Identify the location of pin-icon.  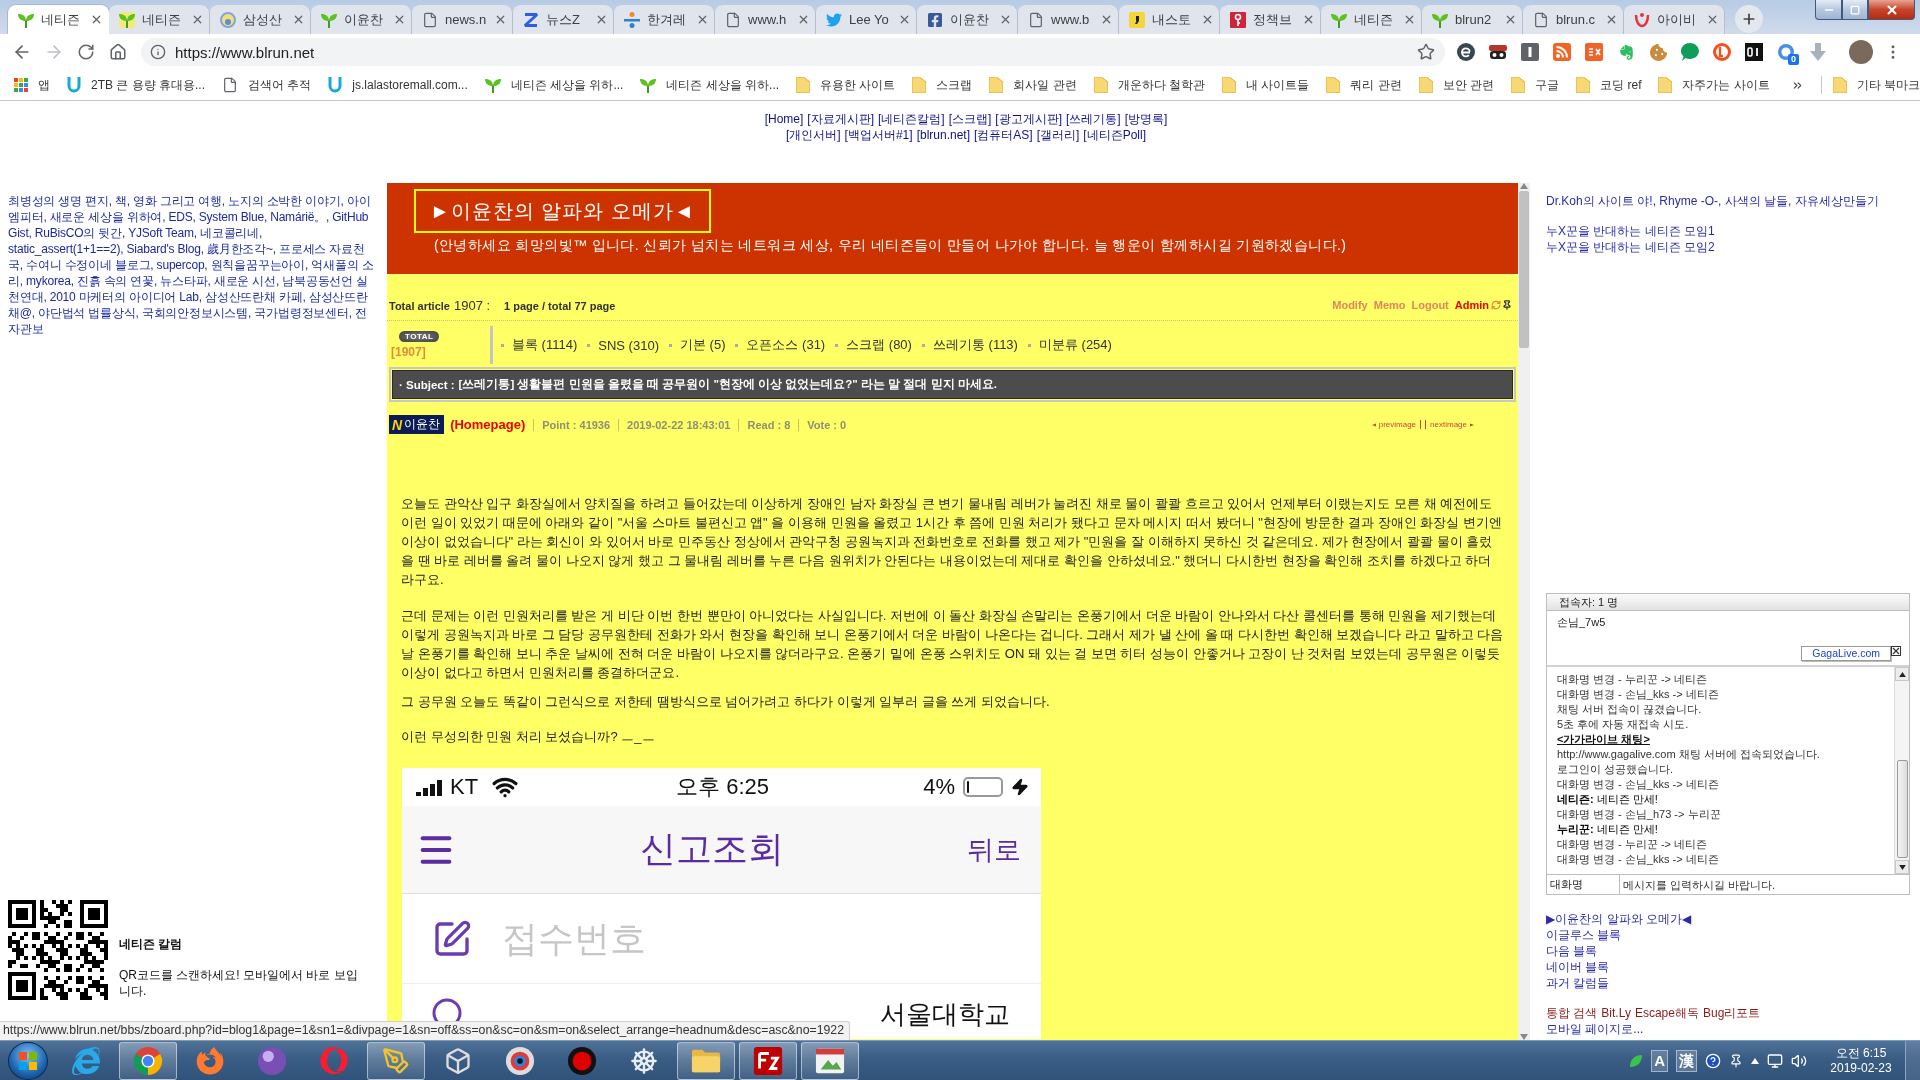
(1736, 1060).